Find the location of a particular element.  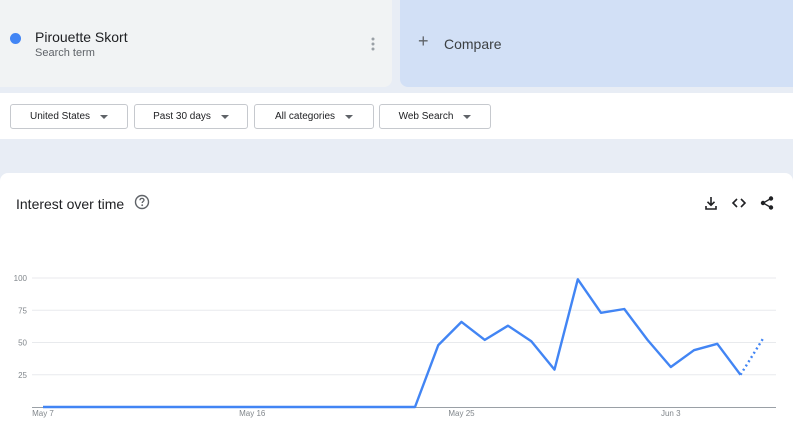

filter-category-label: All categories is located at coordinates (305, 116).